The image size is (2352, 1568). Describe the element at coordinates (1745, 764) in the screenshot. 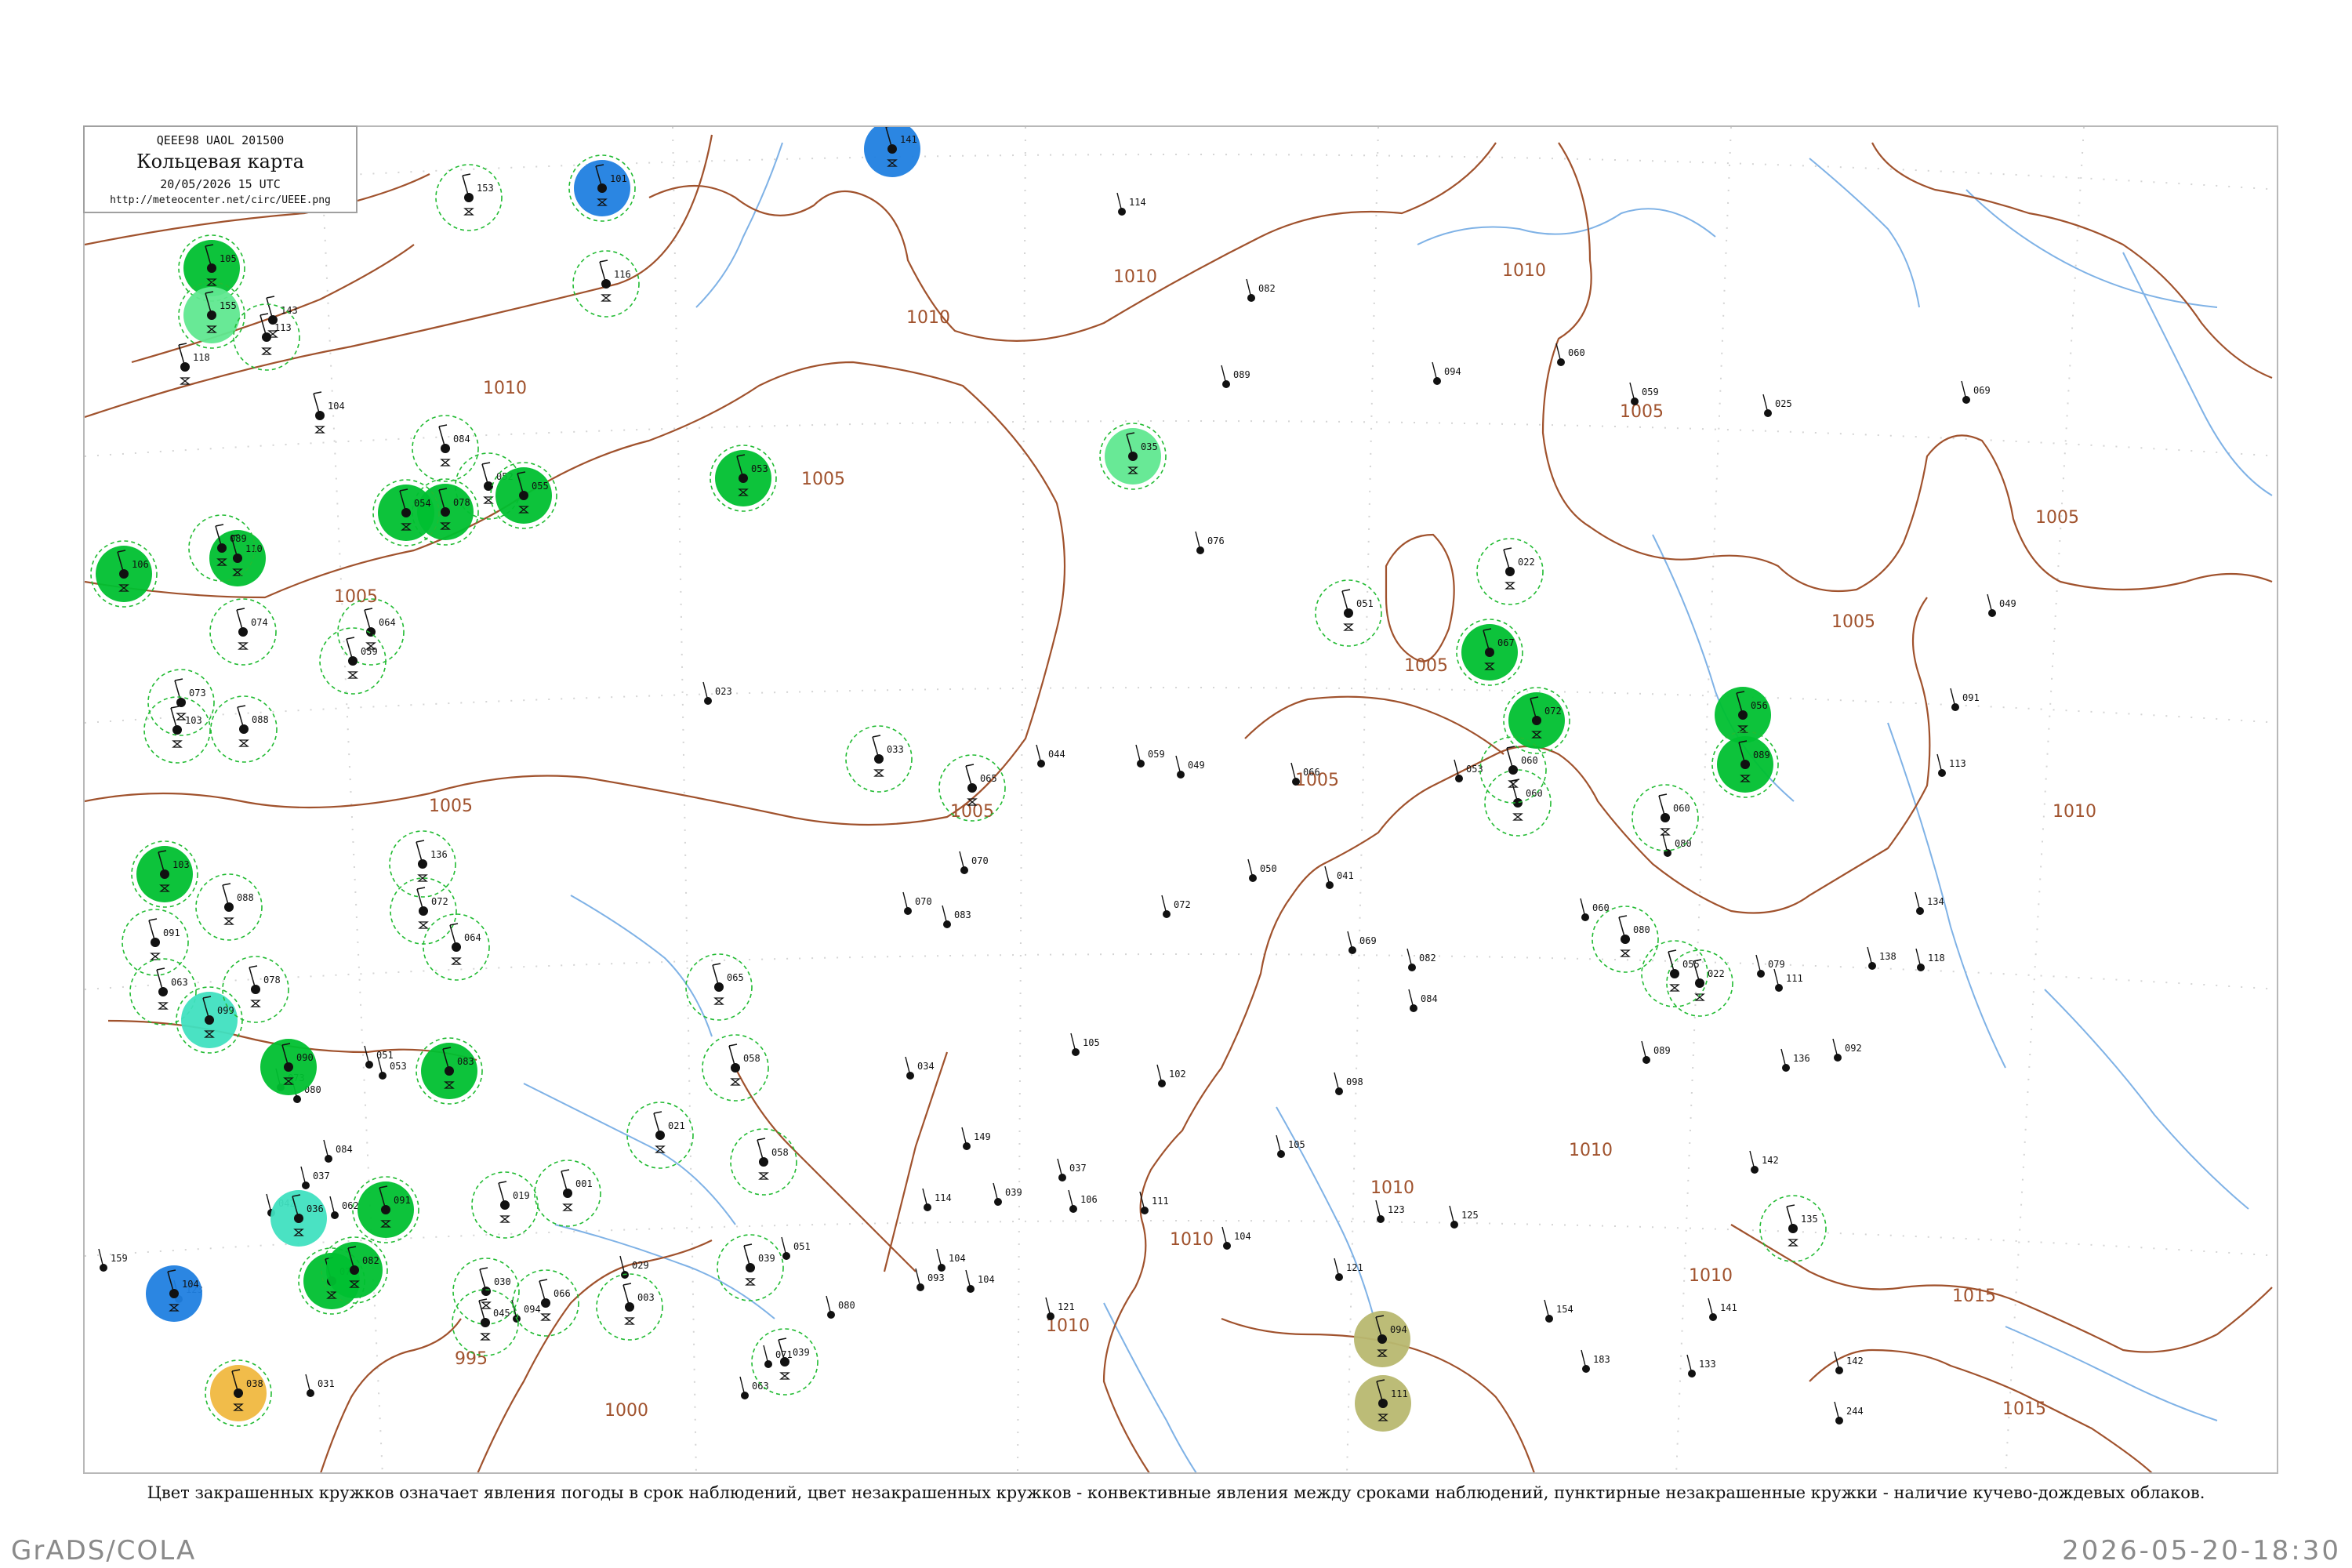

I see `weather-station: 089` at that location.